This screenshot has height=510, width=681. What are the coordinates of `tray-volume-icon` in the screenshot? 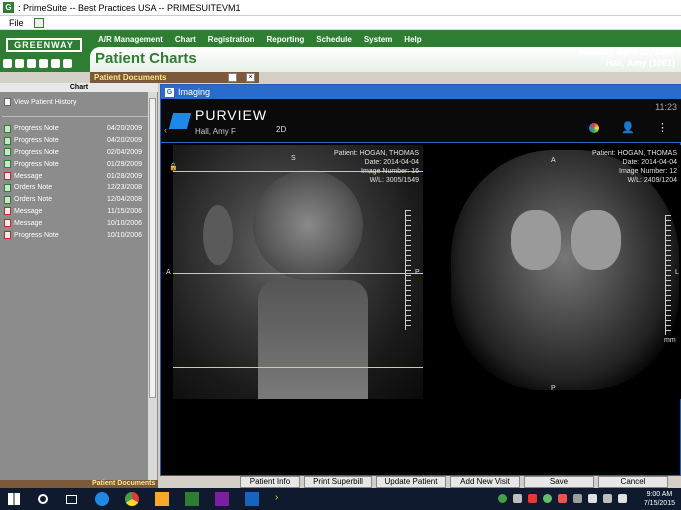 It's located at (622, 498).